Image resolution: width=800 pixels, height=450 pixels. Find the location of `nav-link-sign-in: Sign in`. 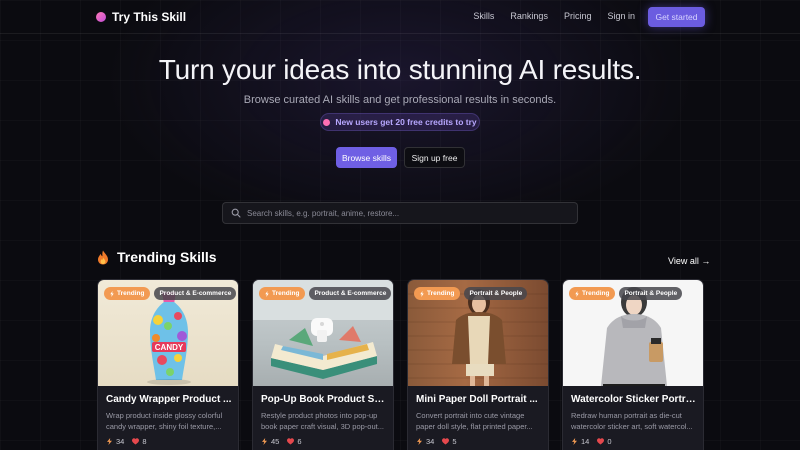

nav-link-sign-in: Sign in is located at coordinates (621, 16).